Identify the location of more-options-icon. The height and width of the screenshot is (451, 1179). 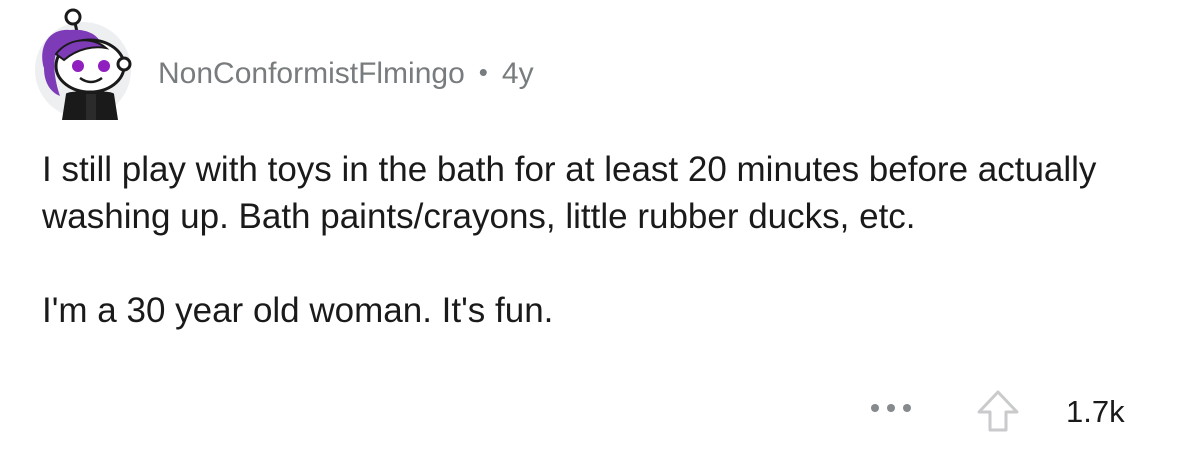
(891, 408).